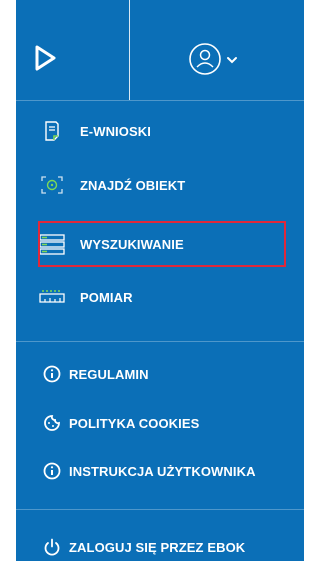  I want to click on link-instrukcja-uzytkownika: INSTRUKCJA UŻYTKOWNIKA, so click(160, 471).